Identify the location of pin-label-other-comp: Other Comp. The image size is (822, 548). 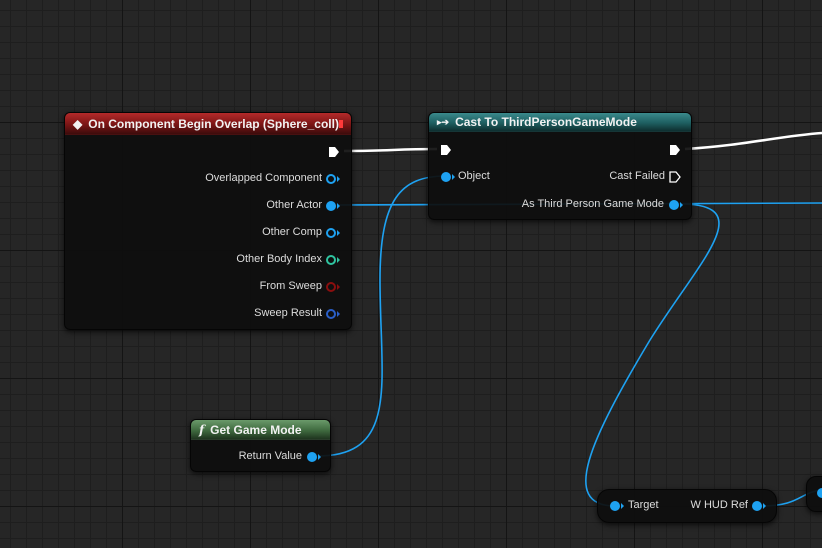
(292, 232).